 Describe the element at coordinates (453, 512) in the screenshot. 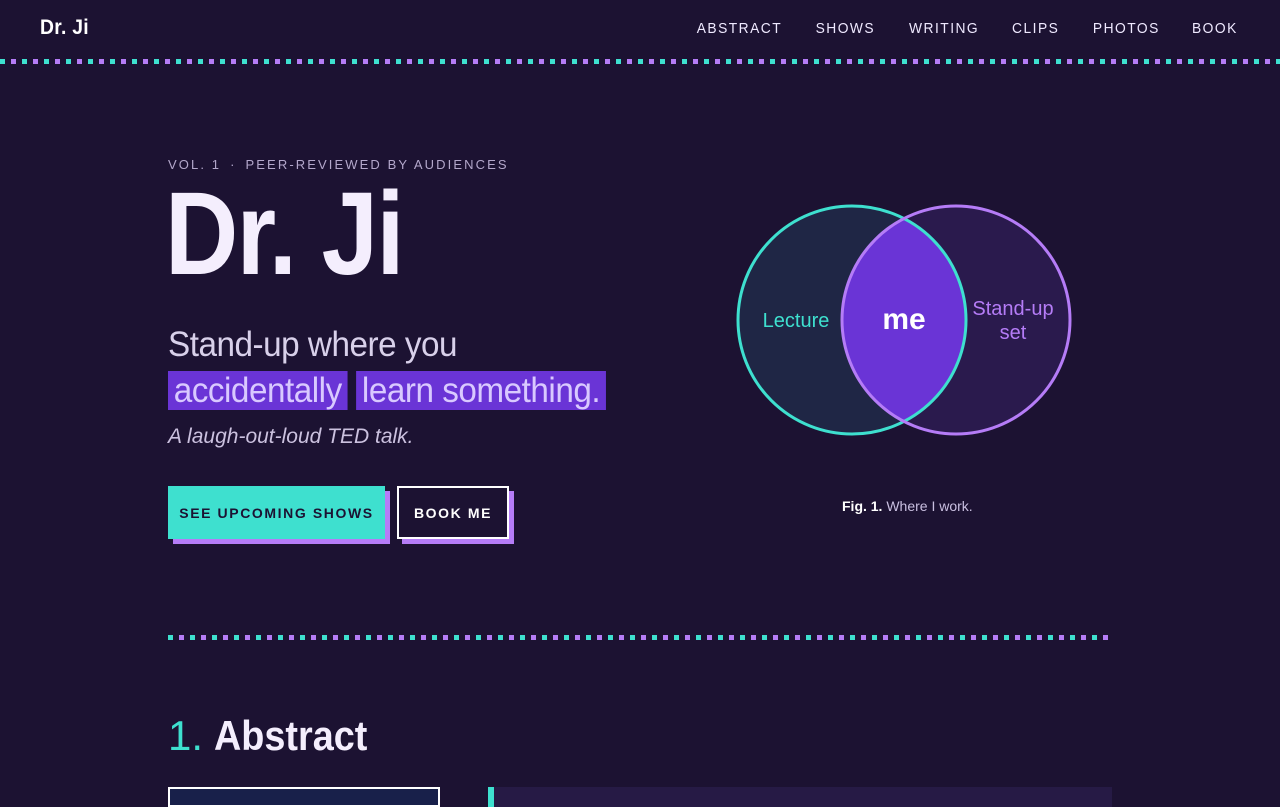

I see `book-me-button: BOOK ME` at that location.